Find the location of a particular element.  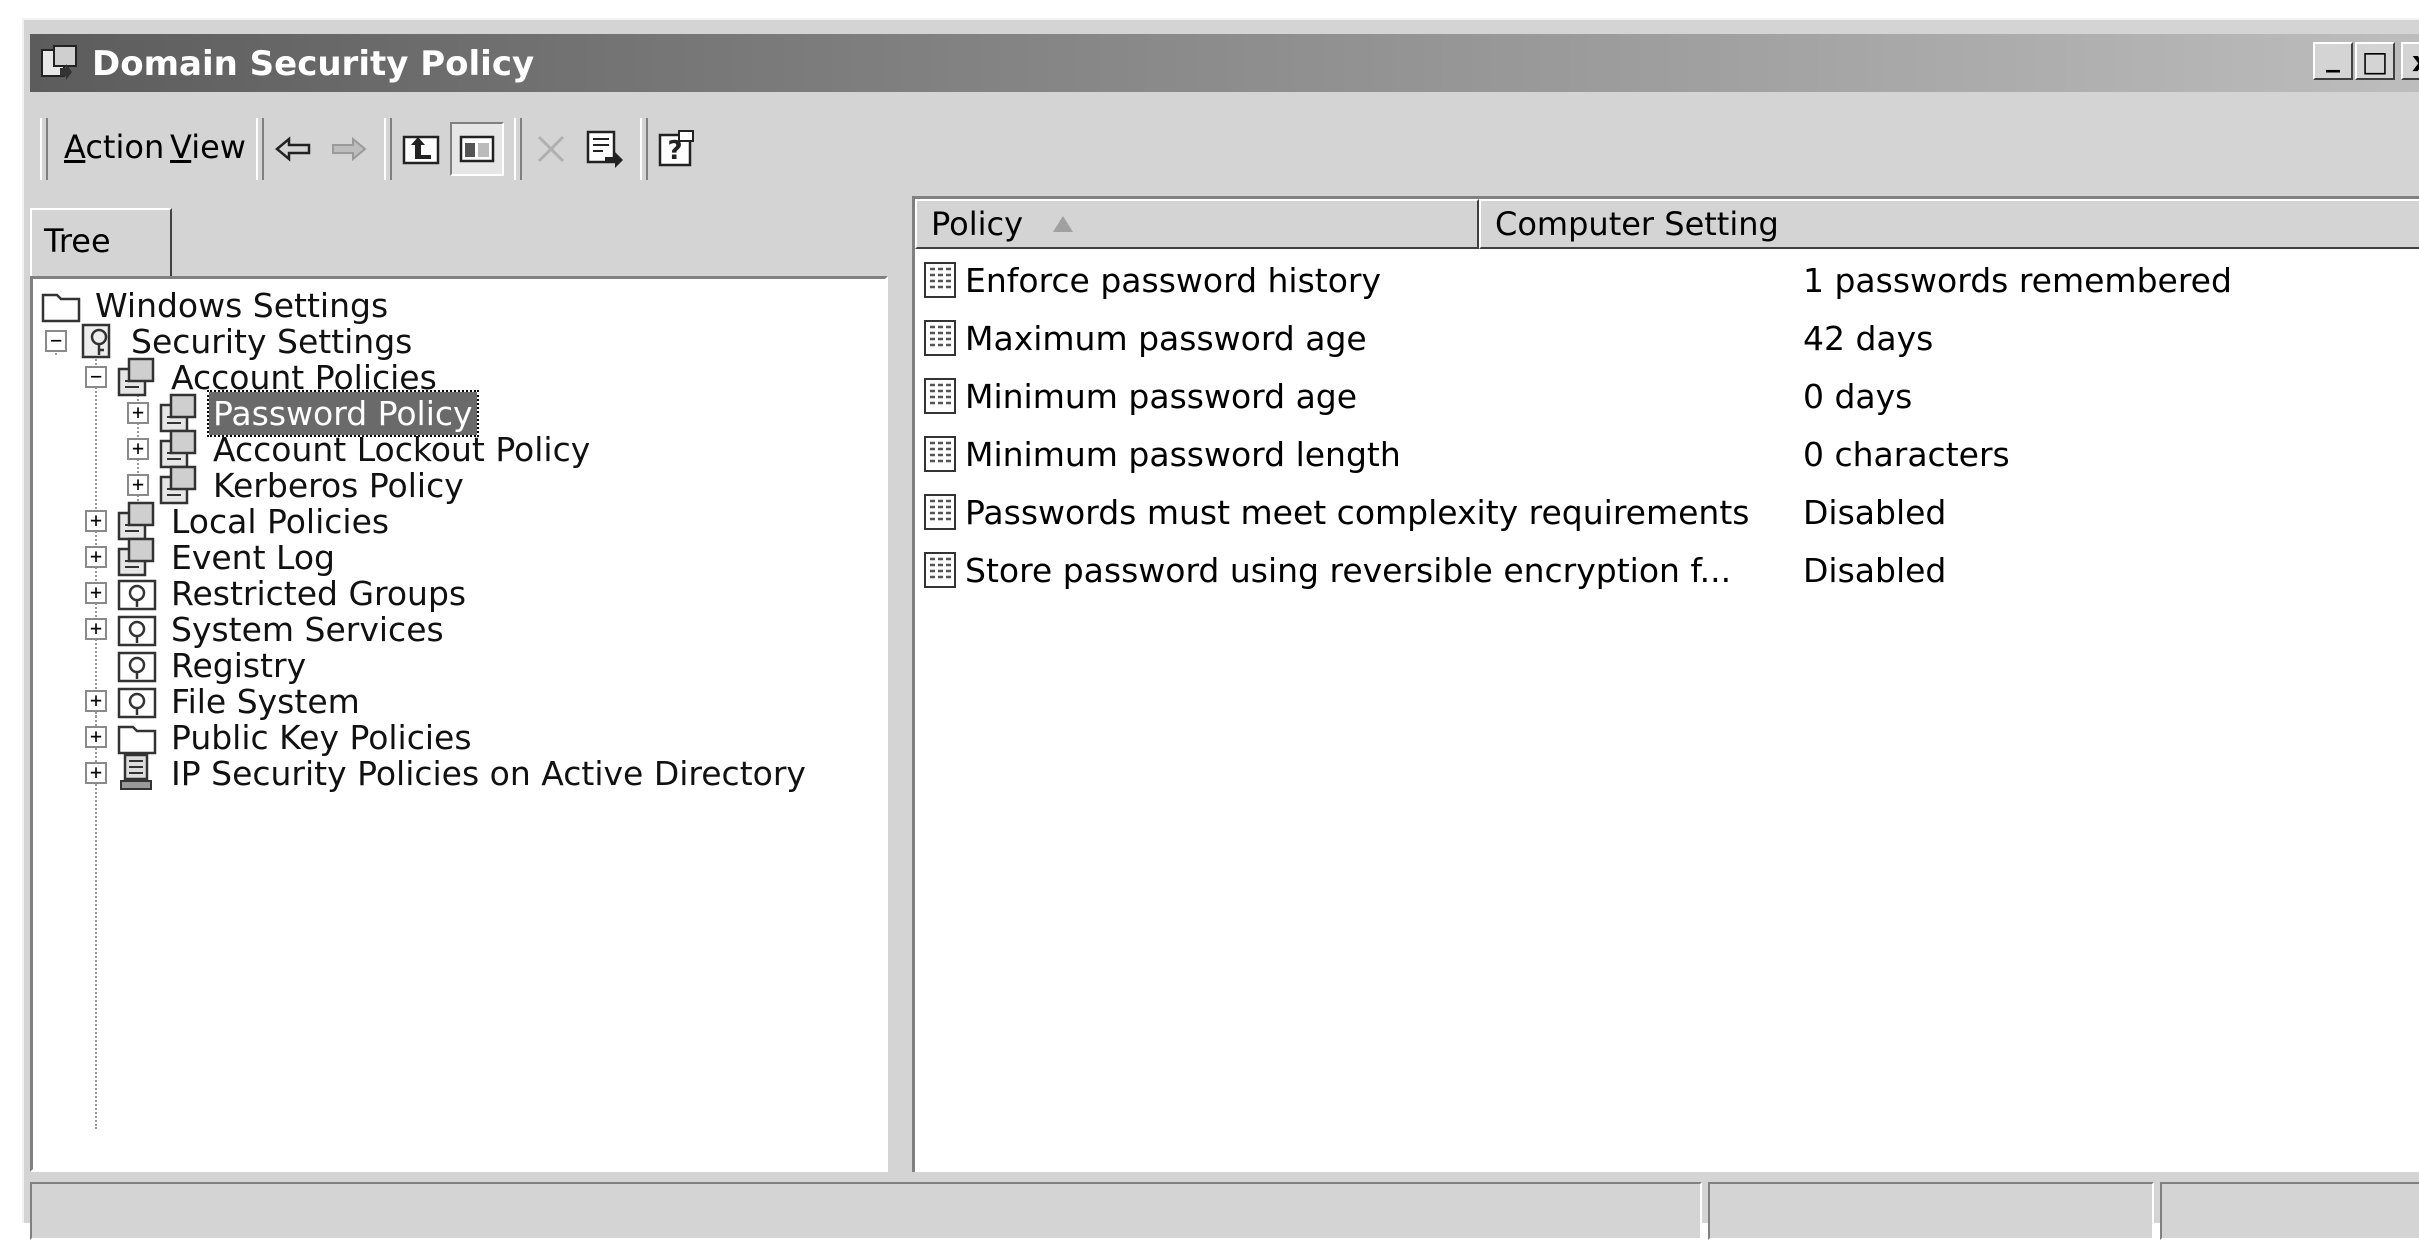

column-header-computer-setting: Computer Setting is located at coordinates (1949, 224).